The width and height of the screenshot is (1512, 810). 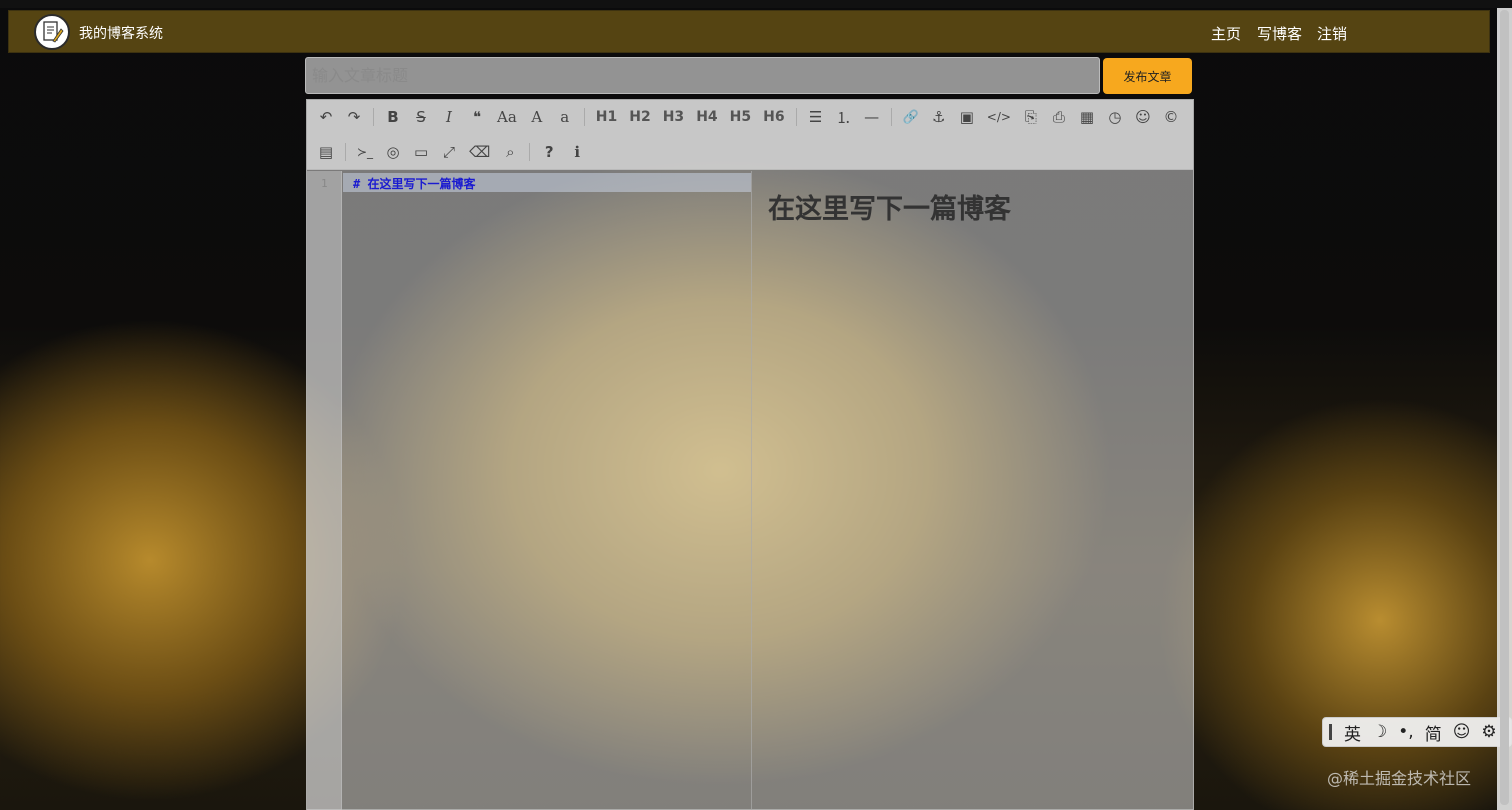 What do you see at coordinates (414, 183) in the screenshot?
I see `code-line: # 在这里写下一篇博客` at bounding box center [414, 183].